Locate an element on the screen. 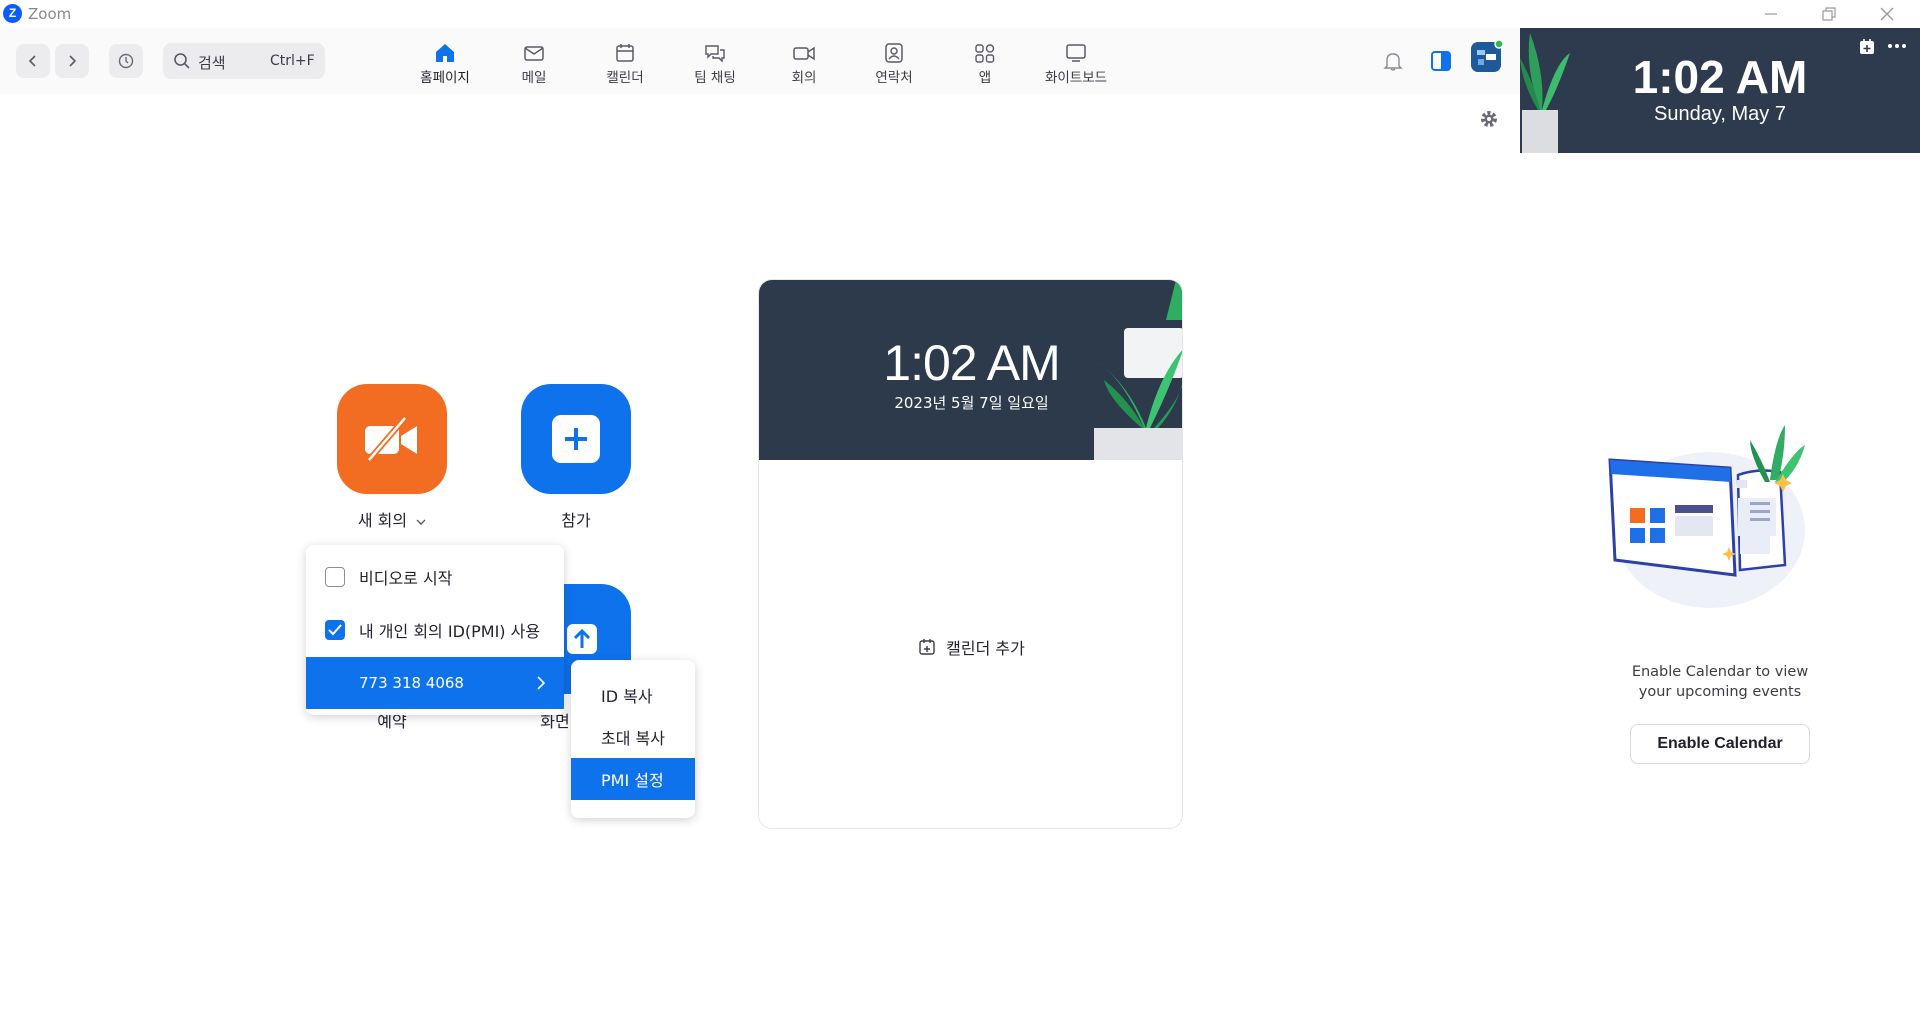  contacts-icon is located at coordinates (894, 53).